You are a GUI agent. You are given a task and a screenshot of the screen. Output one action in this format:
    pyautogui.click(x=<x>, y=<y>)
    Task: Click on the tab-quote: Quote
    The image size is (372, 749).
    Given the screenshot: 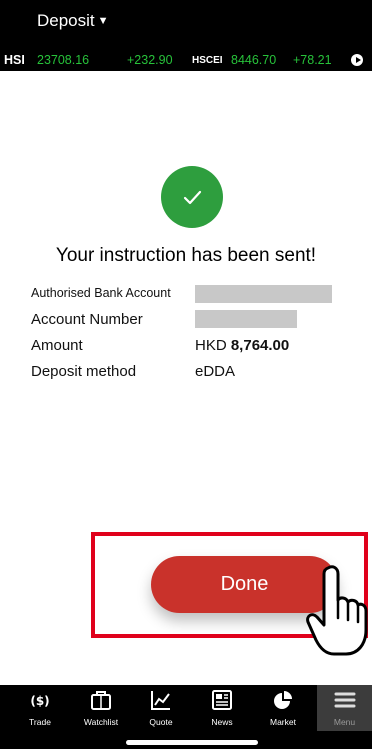 What is the action you would take?
    pyautogui.click(x=161, y=708)
    